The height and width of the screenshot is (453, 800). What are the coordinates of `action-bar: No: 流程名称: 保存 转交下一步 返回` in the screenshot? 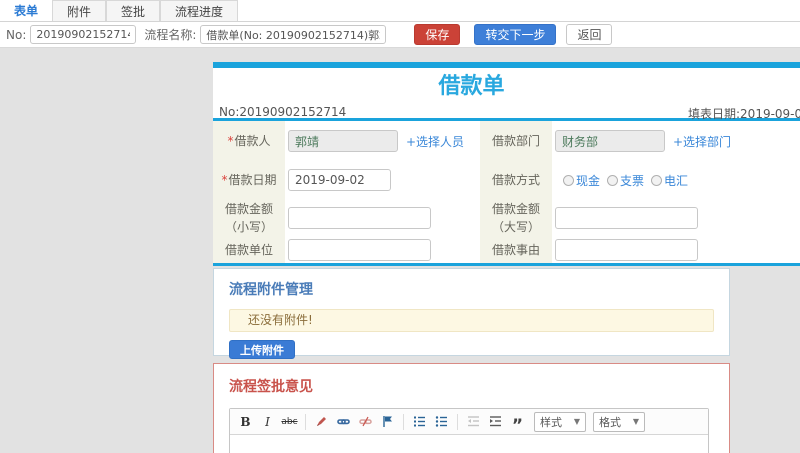 It's located at (400, 35).